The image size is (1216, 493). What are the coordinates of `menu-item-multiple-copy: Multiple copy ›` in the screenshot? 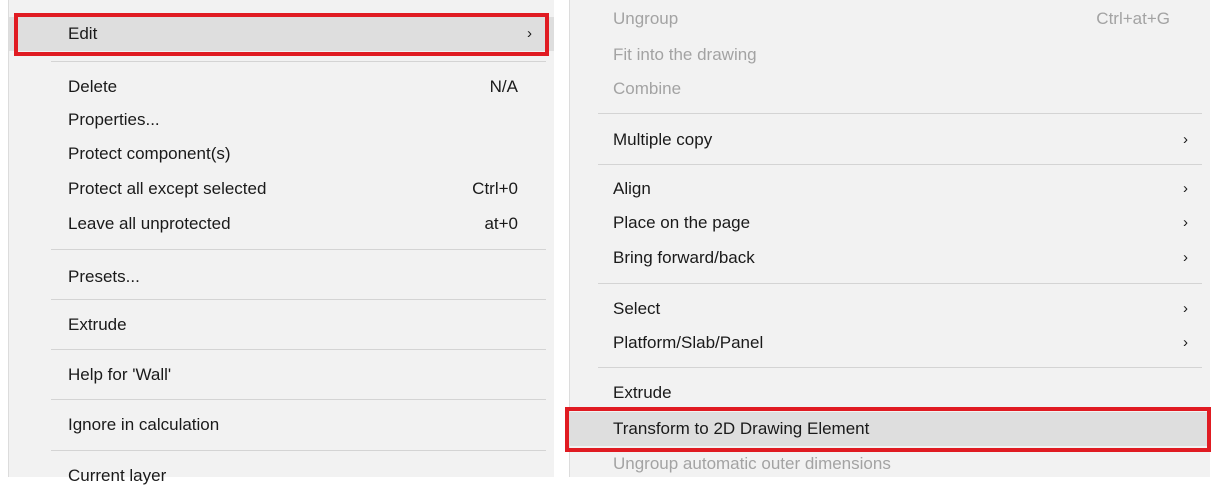 It's located at (890, 140).